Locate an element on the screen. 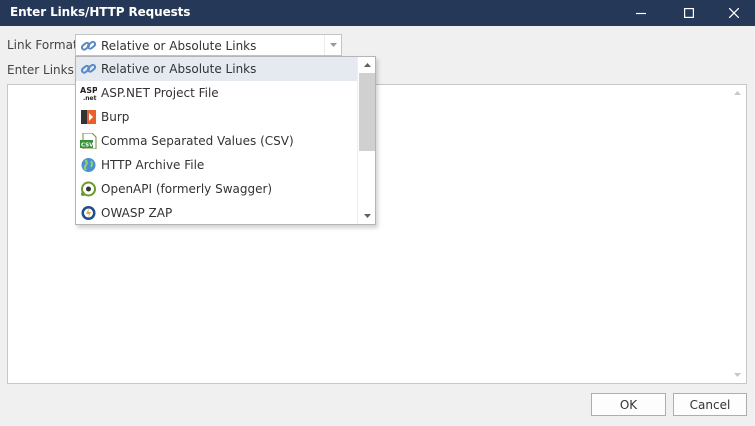  link-format-label: Link Format is located at coordinates (42, 45).